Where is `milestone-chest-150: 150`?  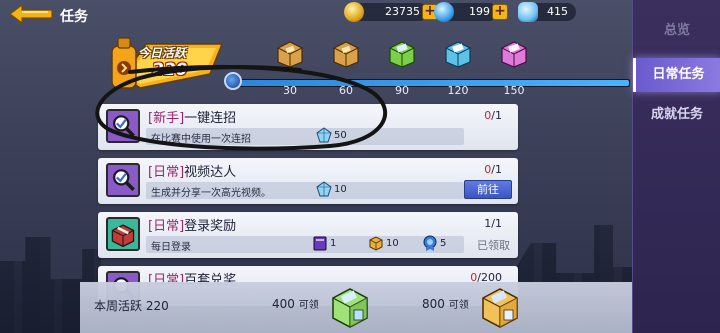 milestone-chest-150: 150 is located at coordinates (514, 67).